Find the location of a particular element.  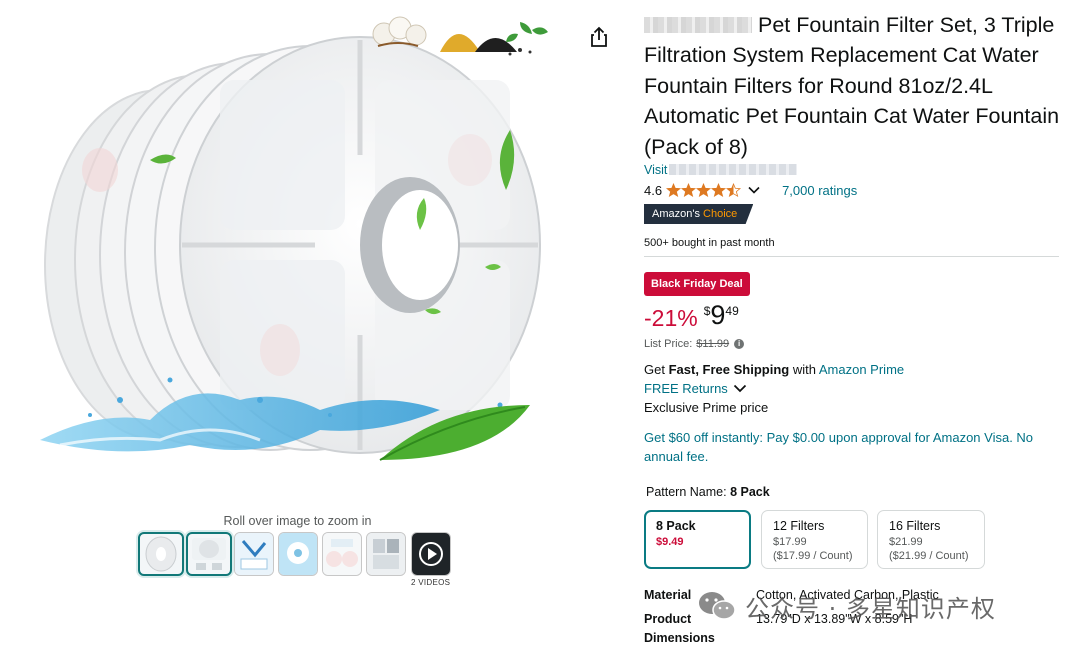

wechat-watermark: 公众号 · 多星知识产权 is located at coordinates (846, 606).